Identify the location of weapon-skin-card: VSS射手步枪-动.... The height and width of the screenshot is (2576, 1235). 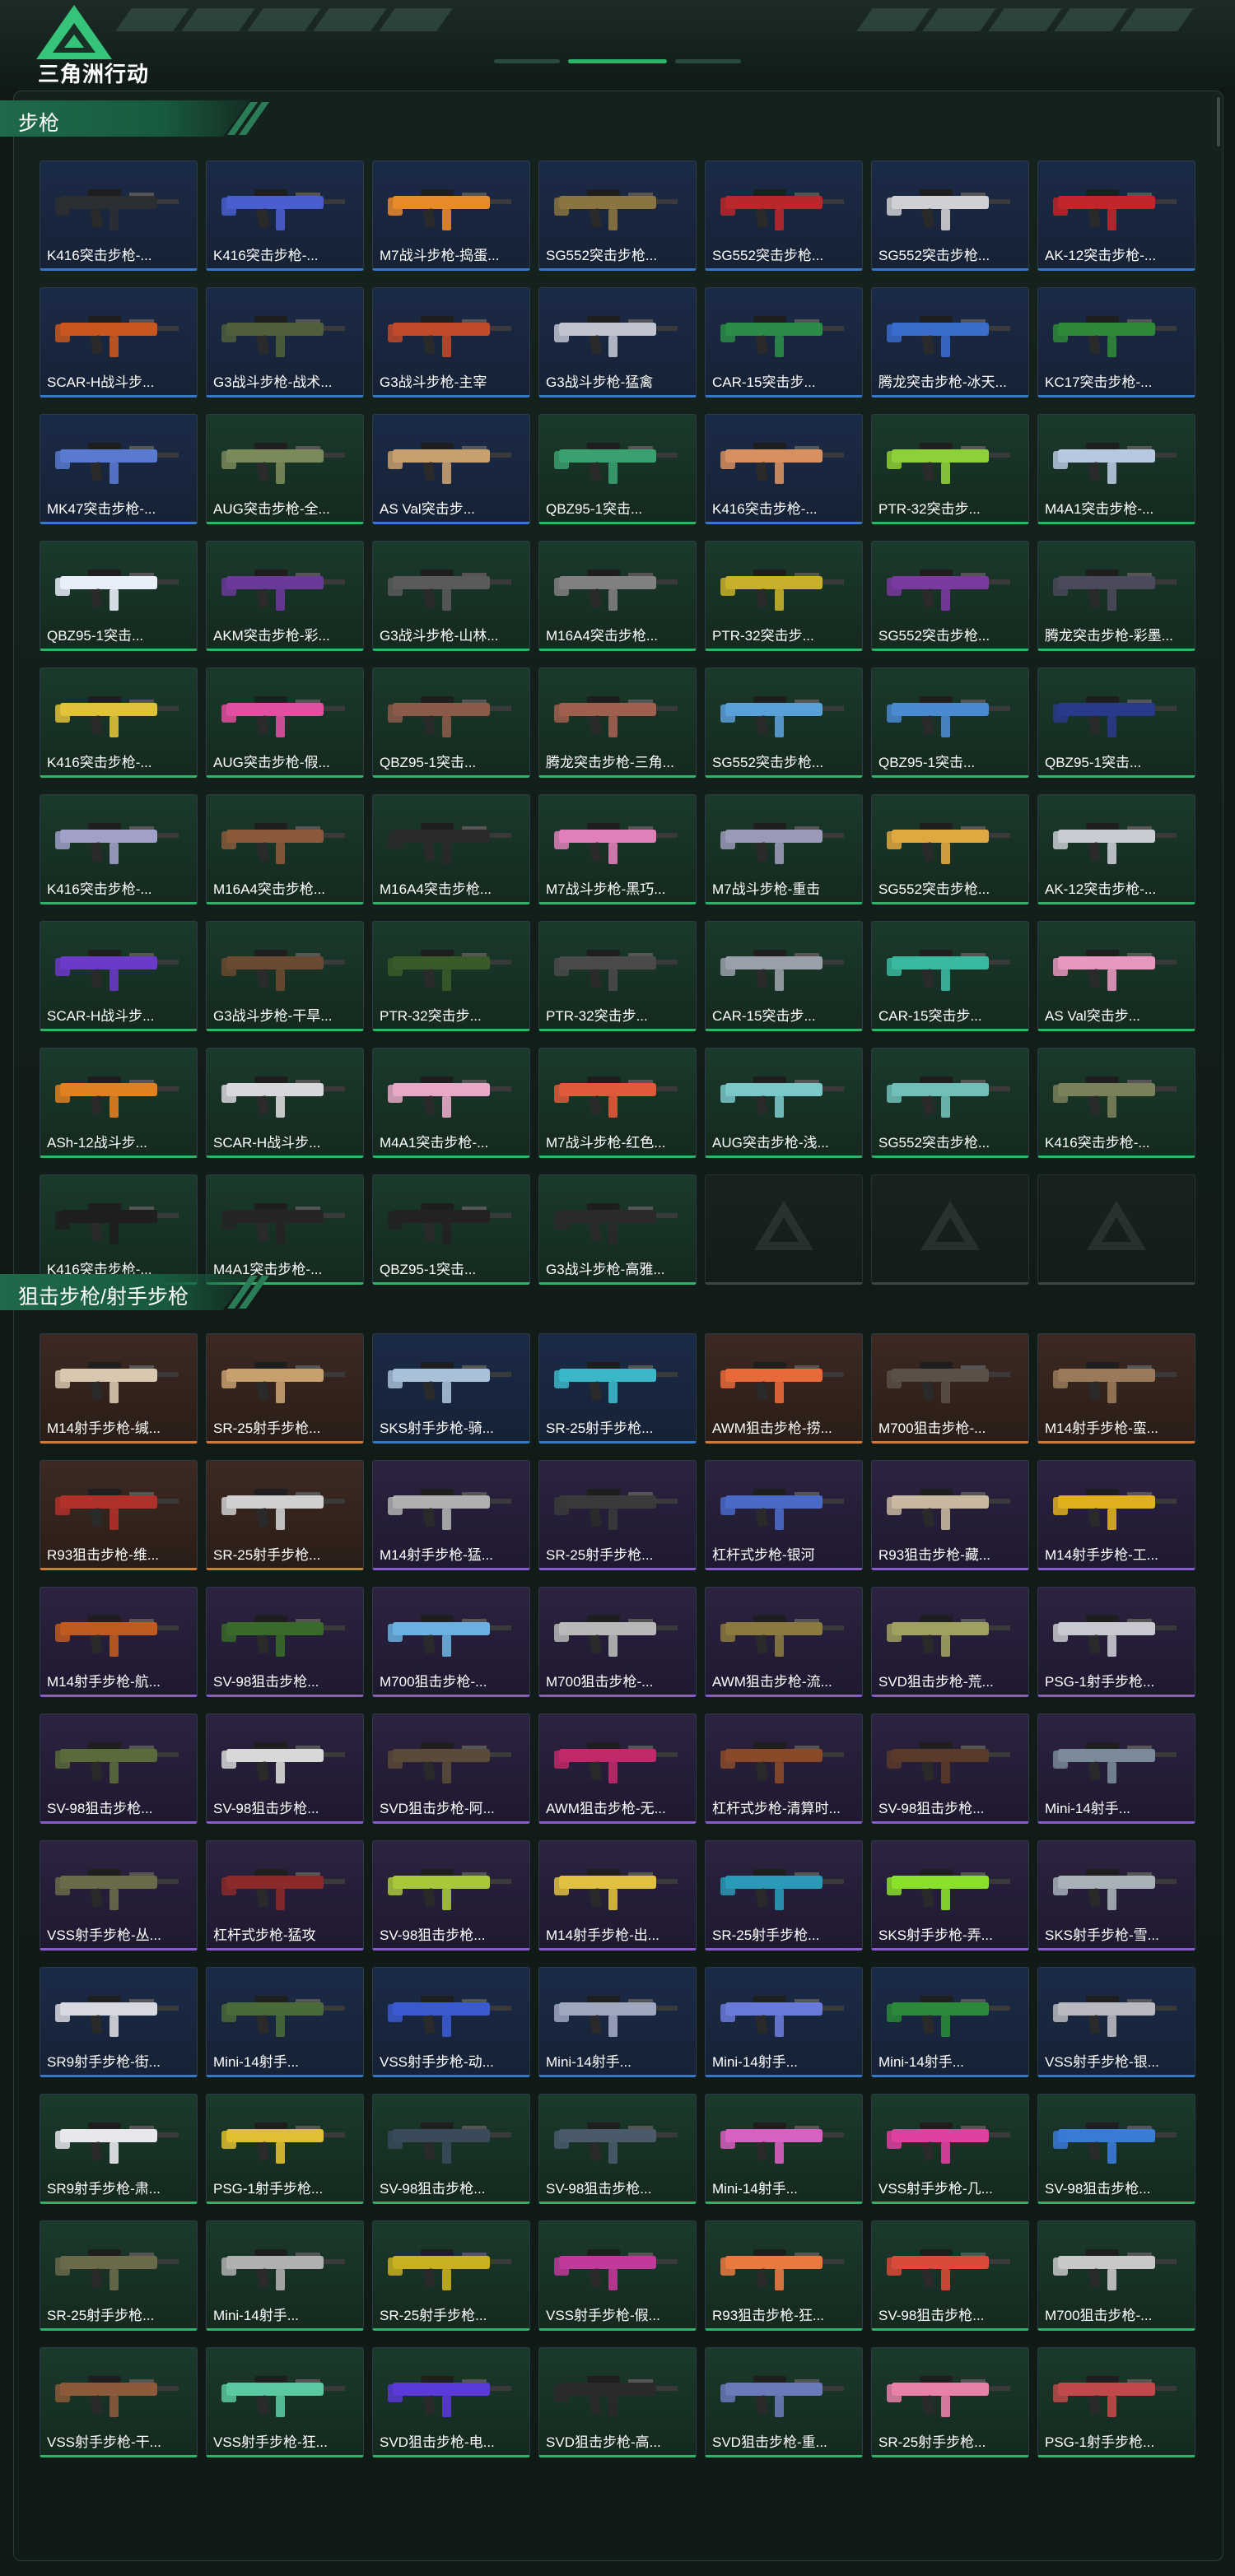
(451, 2022).